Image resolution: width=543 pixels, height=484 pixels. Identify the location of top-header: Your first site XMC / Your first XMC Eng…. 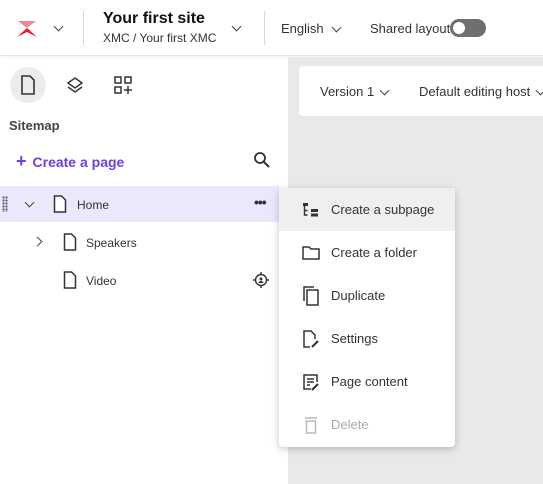
(271, 28).